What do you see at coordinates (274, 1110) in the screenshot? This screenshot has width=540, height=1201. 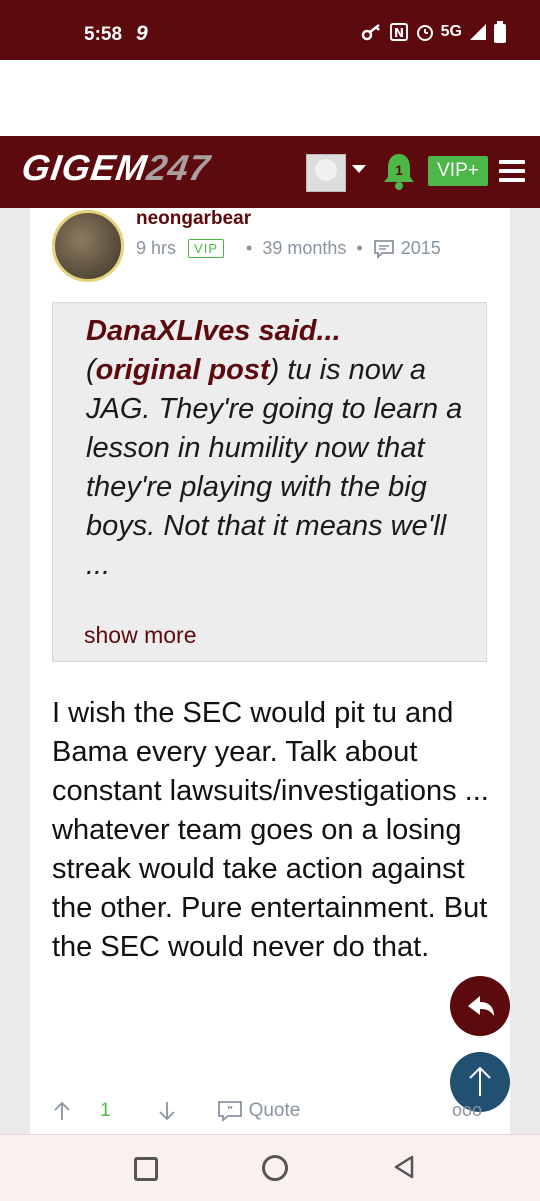 I see `quote-label: Quote` at bounding box center [274, 1110].